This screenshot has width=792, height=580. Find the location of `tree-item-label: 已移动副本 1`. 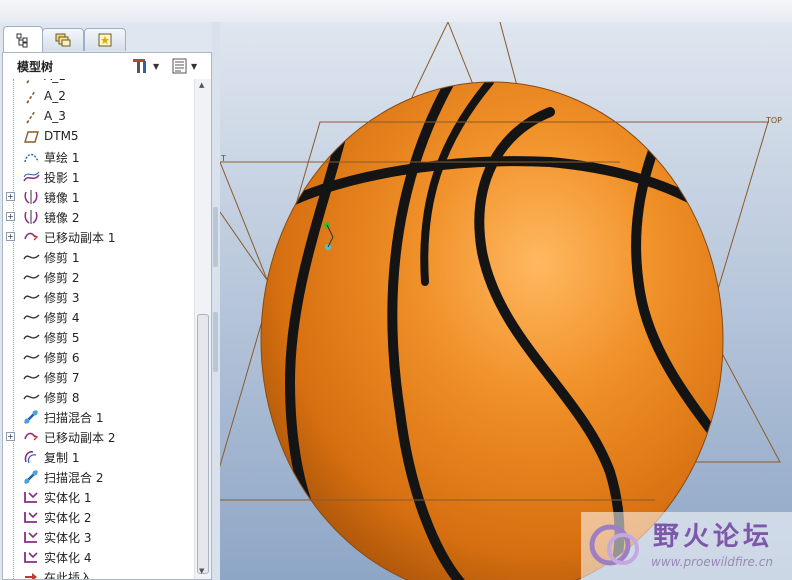

tree-item-label: 已移动副本 1 is located at coordinates (80, 238).